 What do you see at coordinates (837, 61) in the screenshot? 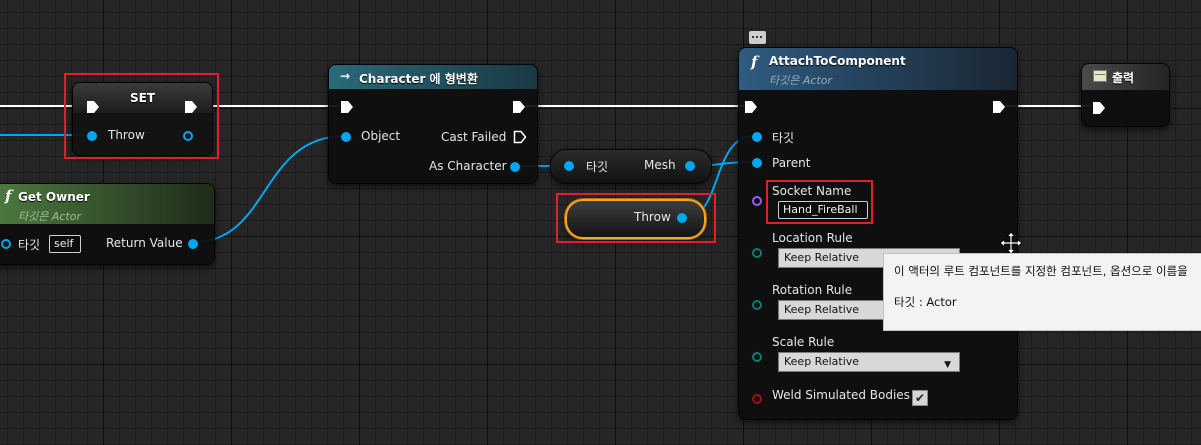
I see `attach-node-title: AttachToComponent` at bounding box center [837, 61].